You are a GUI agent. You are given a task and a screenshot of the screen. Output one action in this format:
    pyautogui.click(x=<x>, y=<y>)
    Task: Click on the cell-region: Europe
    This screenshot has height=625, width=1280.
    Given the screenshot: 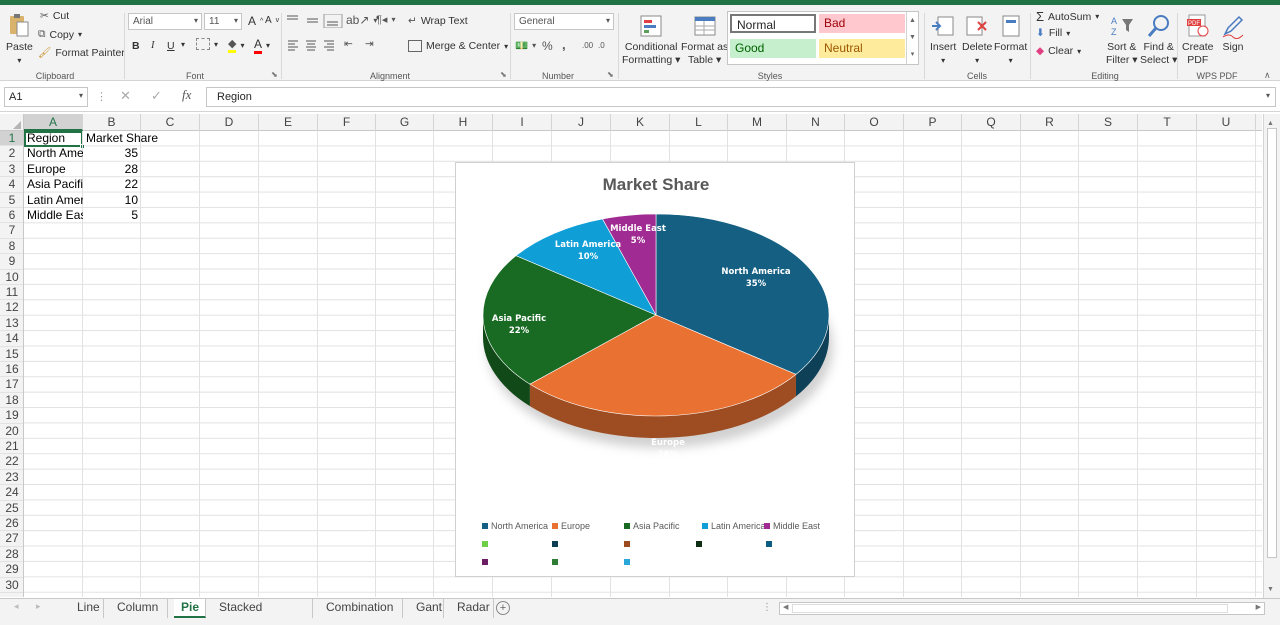 What is the action you would take?
    pyautogui.click(x=53, y=169)
    